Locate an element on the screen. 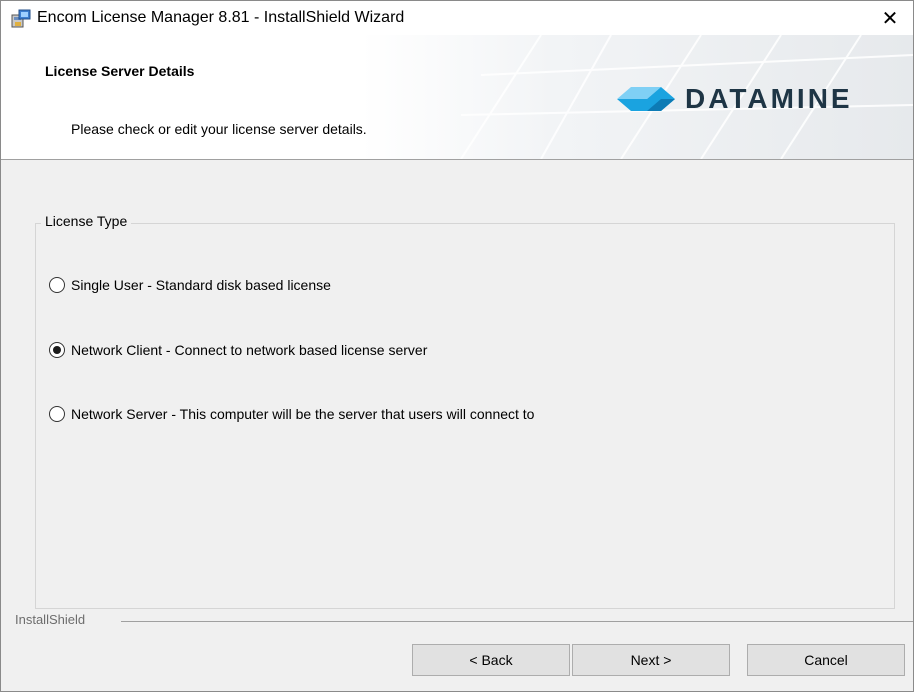  installshield-brand: InstallShield is located at coordinates (50, 619).